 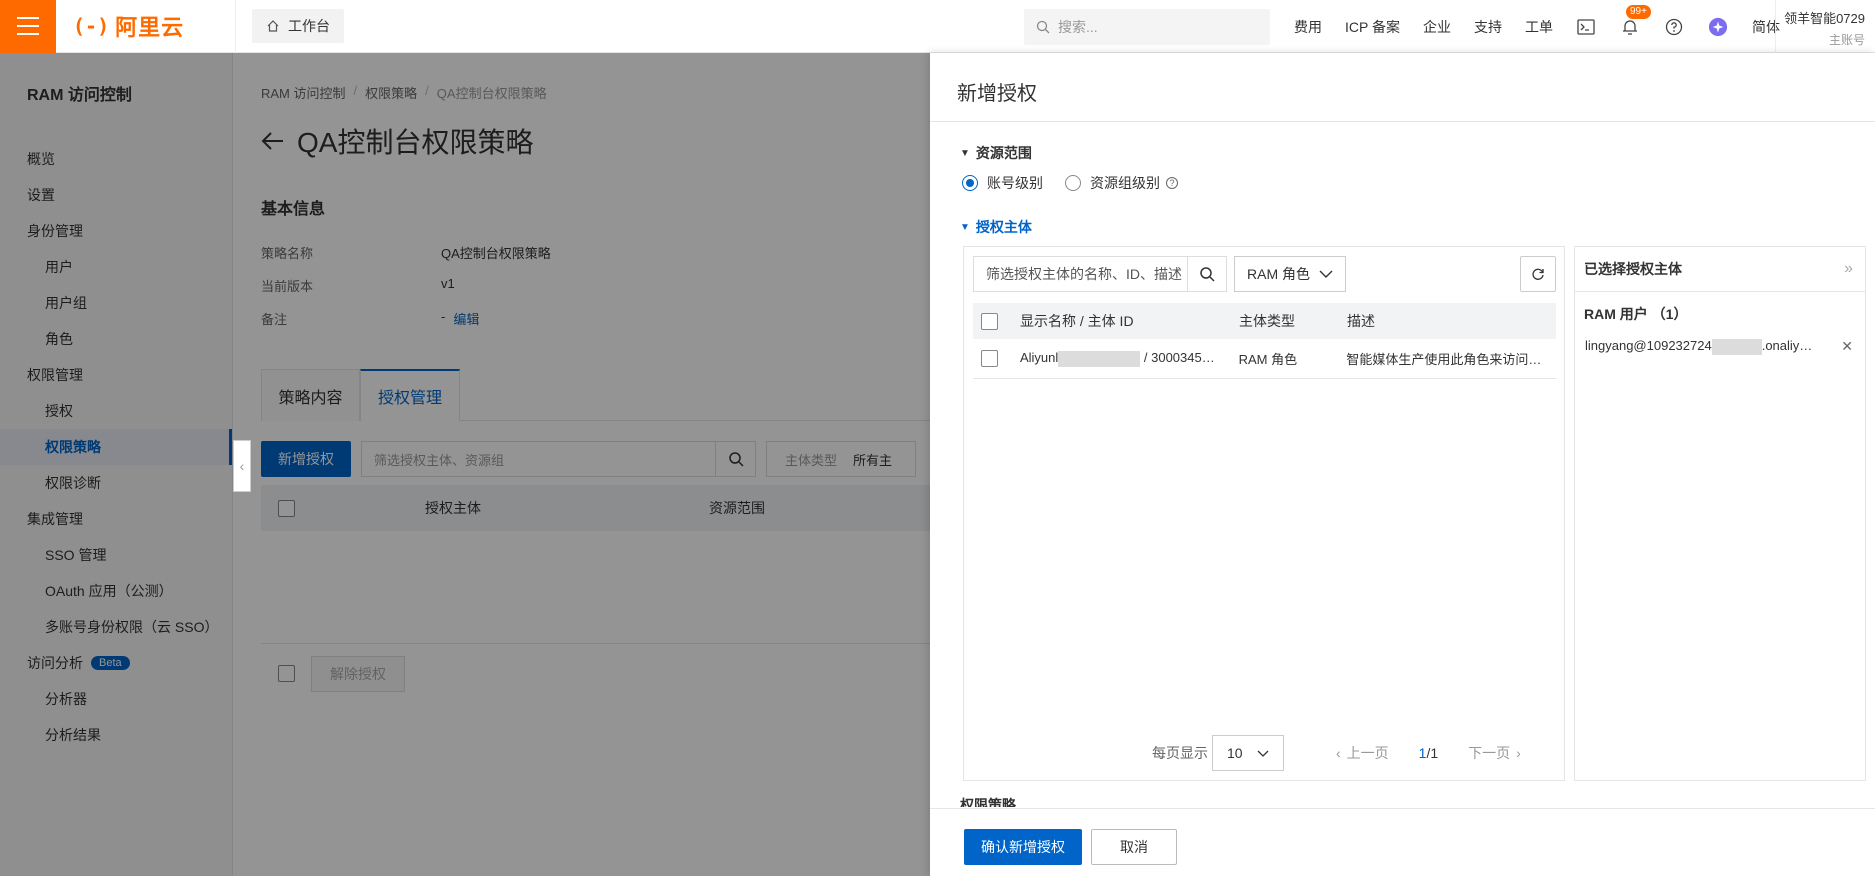 What do you see at coordinates (91, 26) in the screenshot?
I see `logo-mark-icon: (-)` at bounding box center [91, 26].